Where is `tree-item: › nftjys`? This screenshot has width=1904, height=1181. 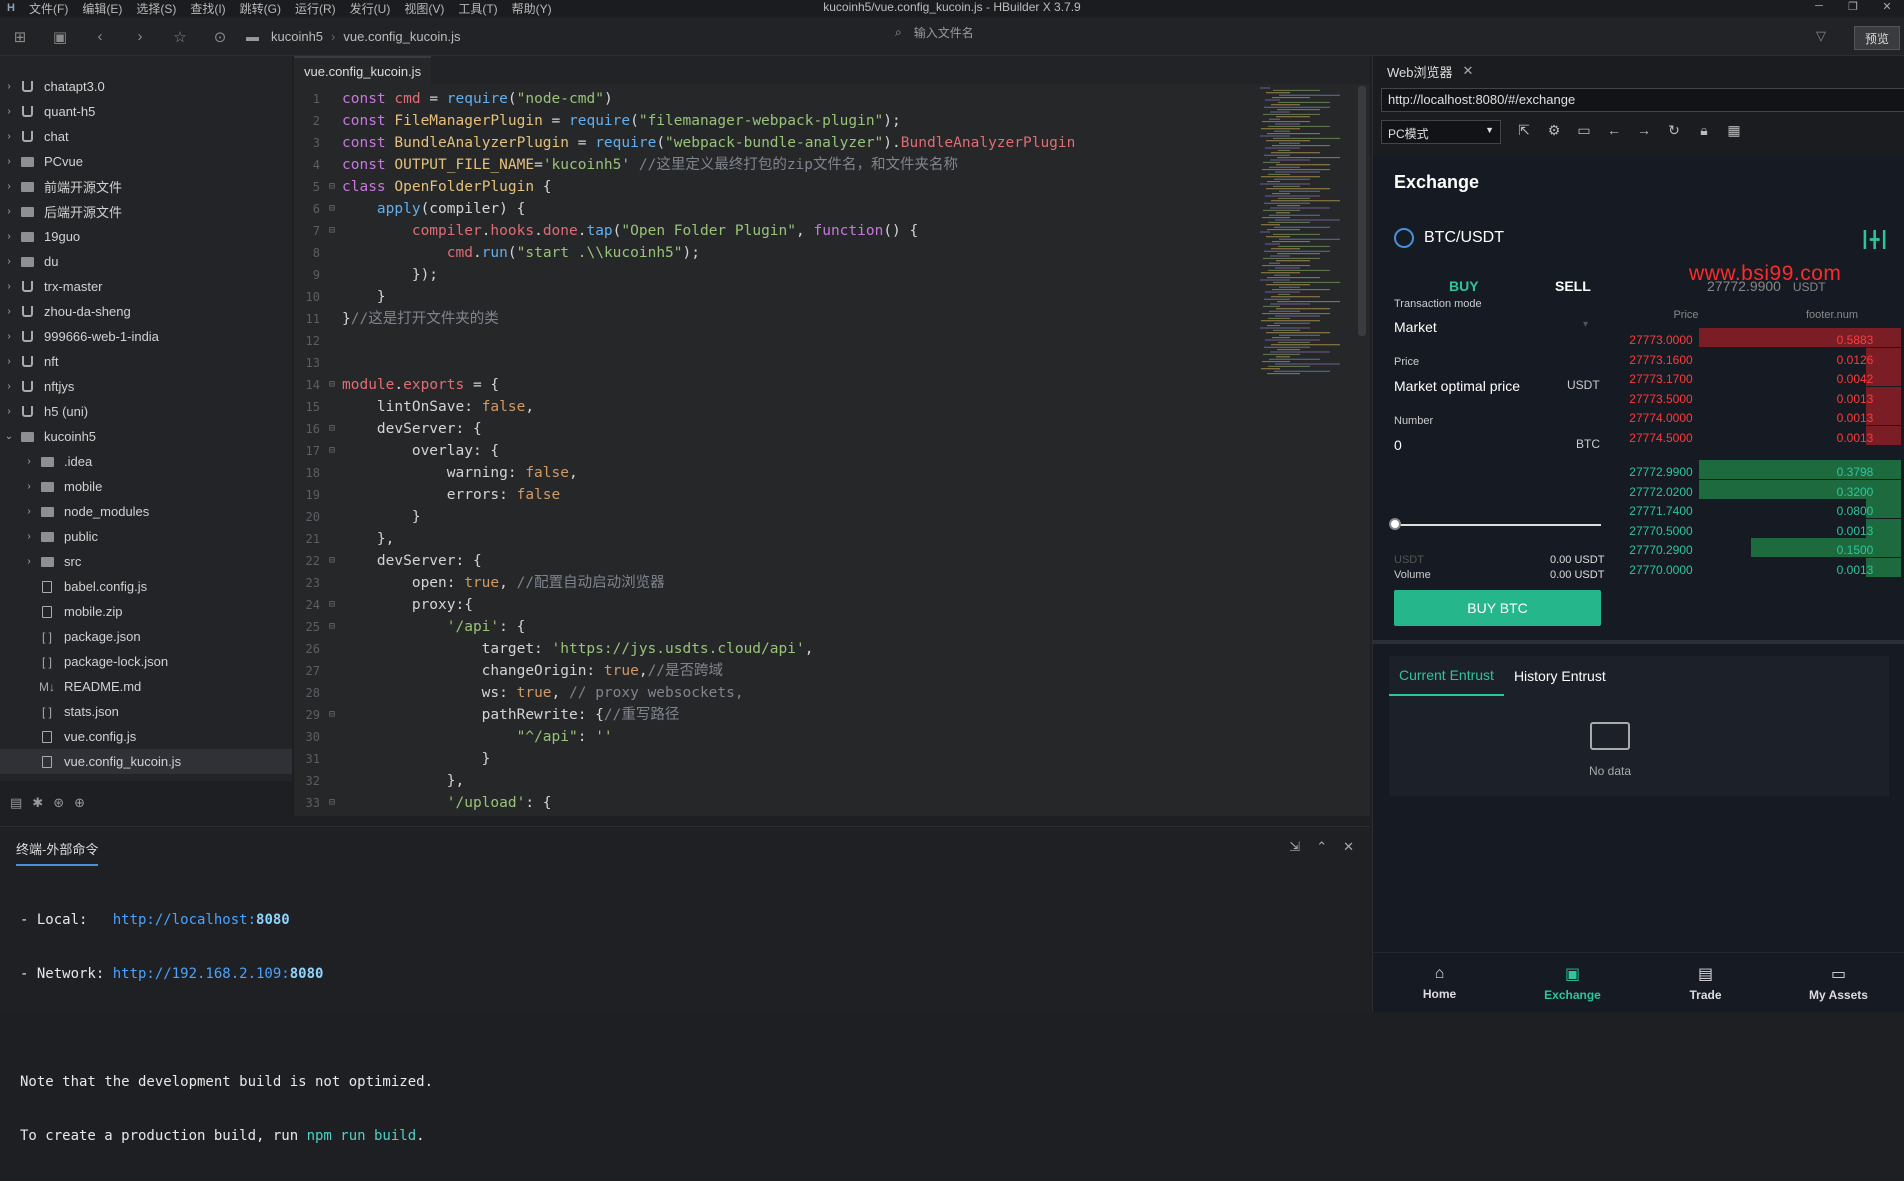
tree-item: › nftjys is located at coordinates (146, 386).